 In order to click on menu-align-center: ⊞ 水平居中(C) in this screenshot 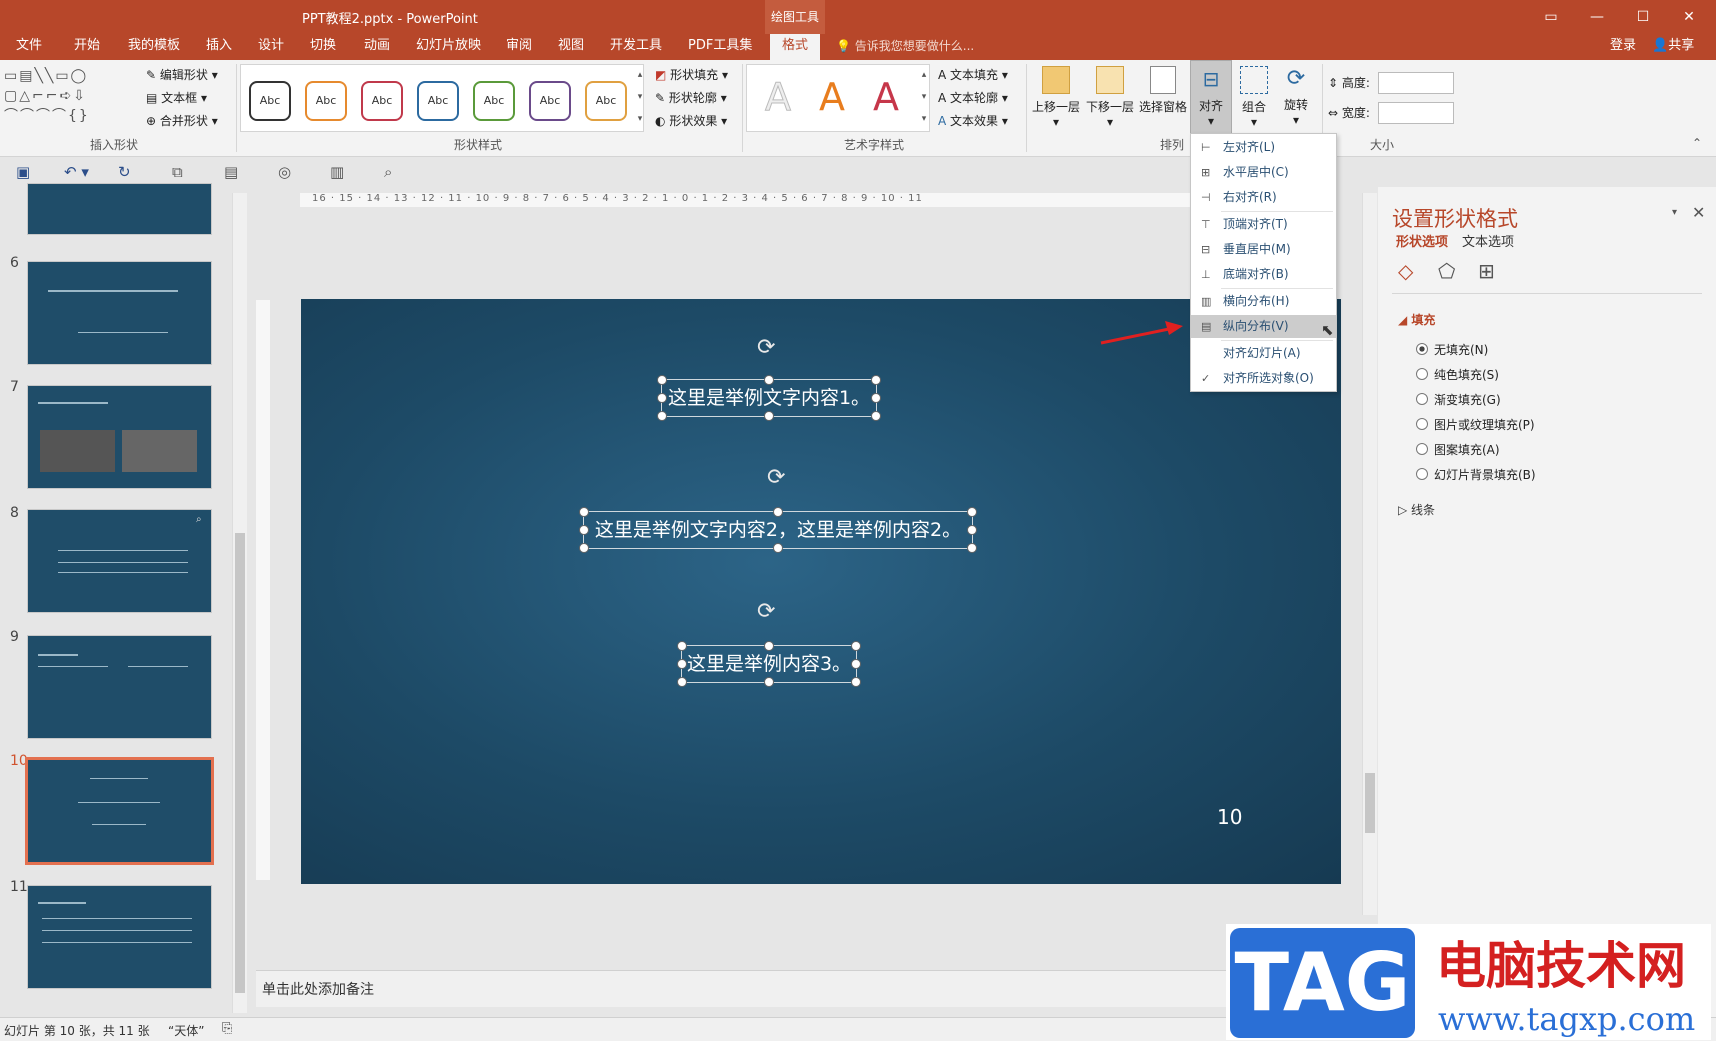, I will do `click(1263, 172)`.